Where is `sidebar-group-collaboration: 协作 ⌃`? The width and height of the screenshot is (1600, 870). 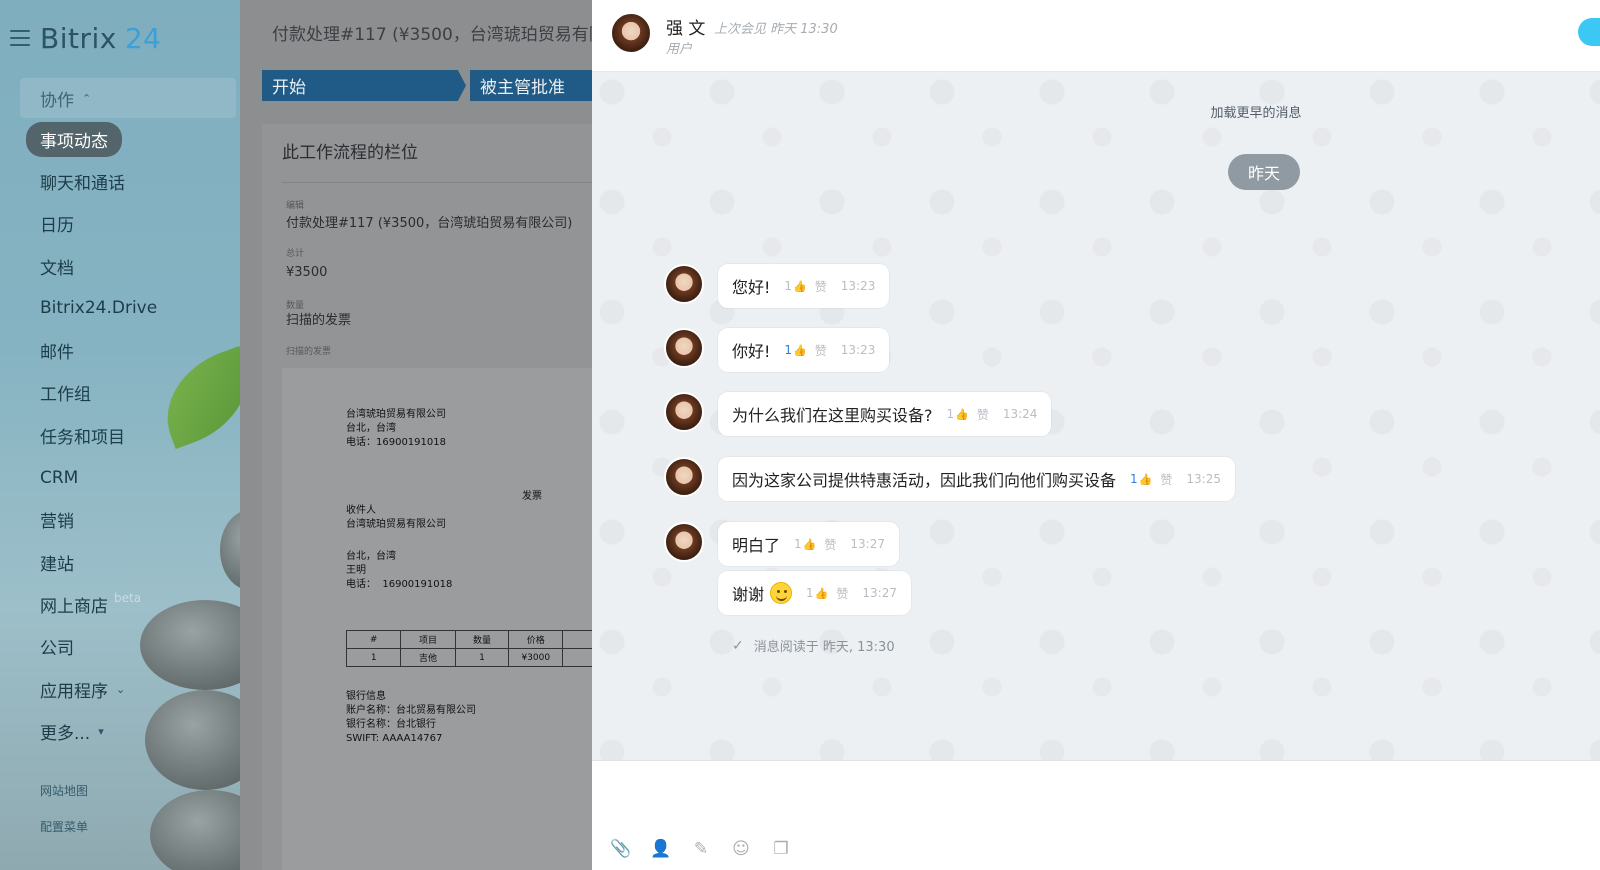 sidebar-group-collaboration: 协作 ⌃ is located at coordinates (128, 98).